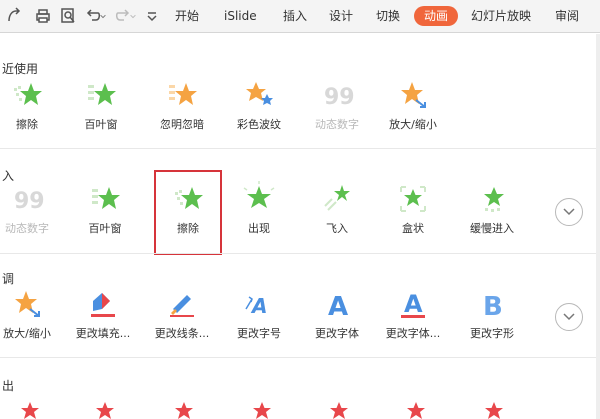  What do you see at coordinates (341, 16) in the screenshot?
I see `tab-design: 设计` at bounding box center [341, 16].